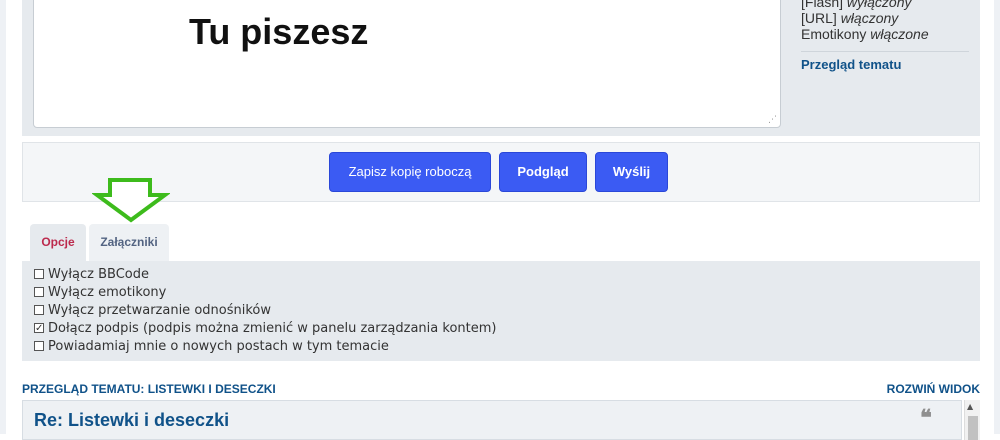 Image resolution: width=1000 pixels, height=440 pixels. I want to click on status-divider, so click(885, 51).